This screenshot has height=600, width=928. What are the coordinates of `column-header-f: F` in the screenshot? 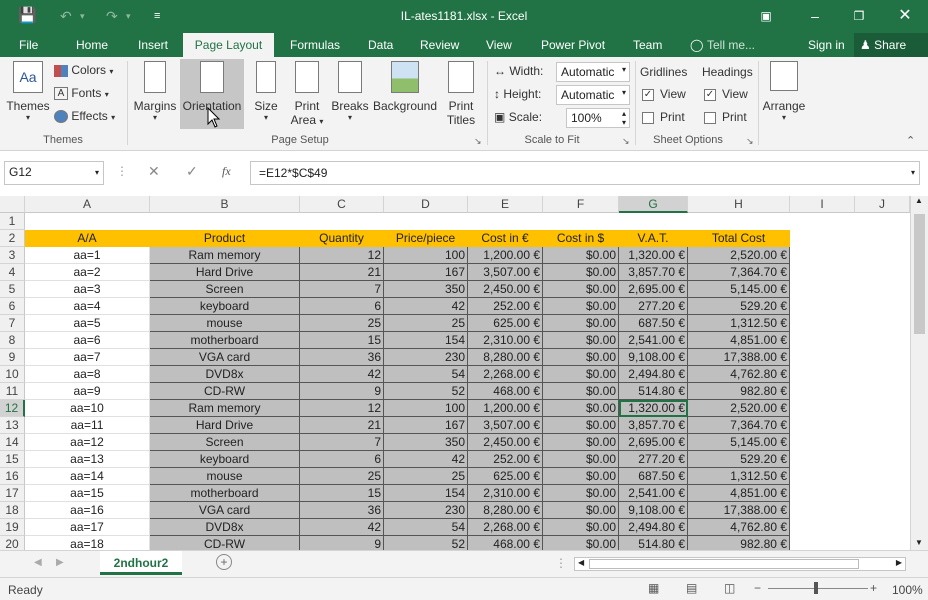 It's located at (581, 204).